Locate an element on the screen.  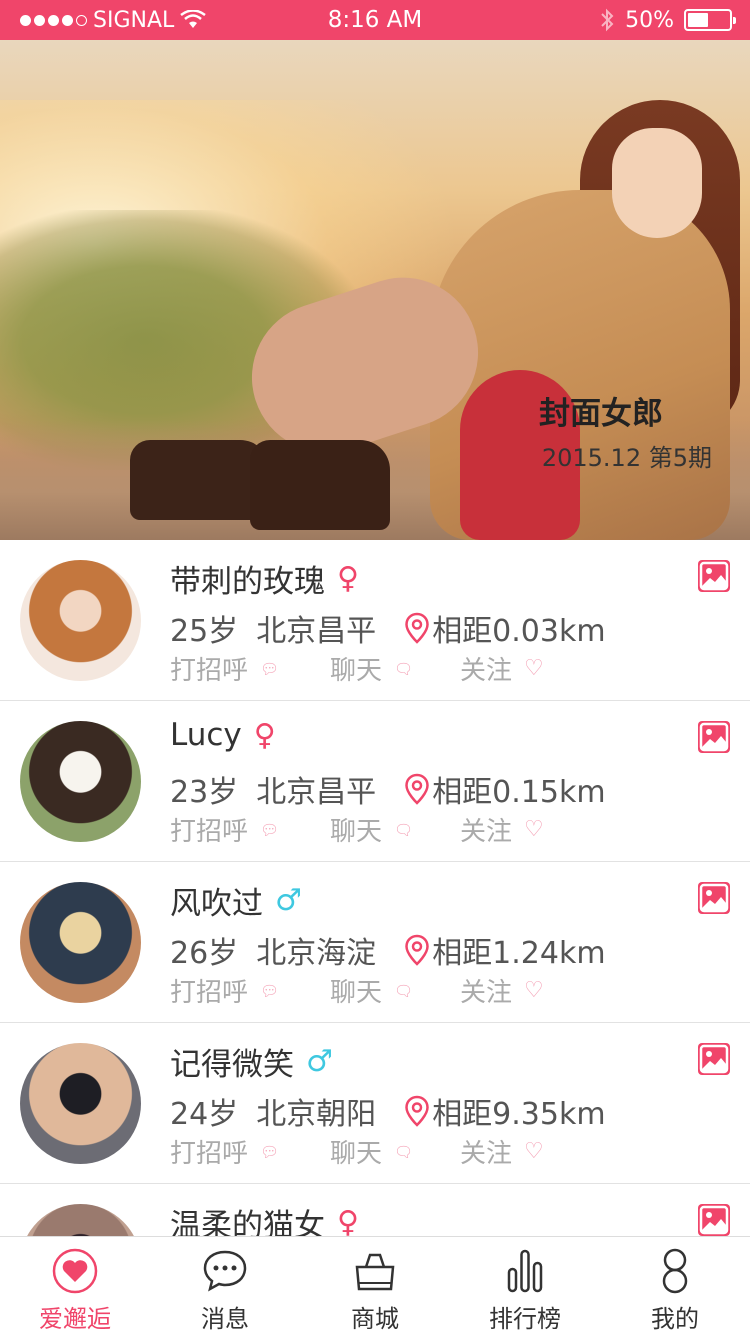
user-name: 风吹过 is located at coordinates (216, 904).